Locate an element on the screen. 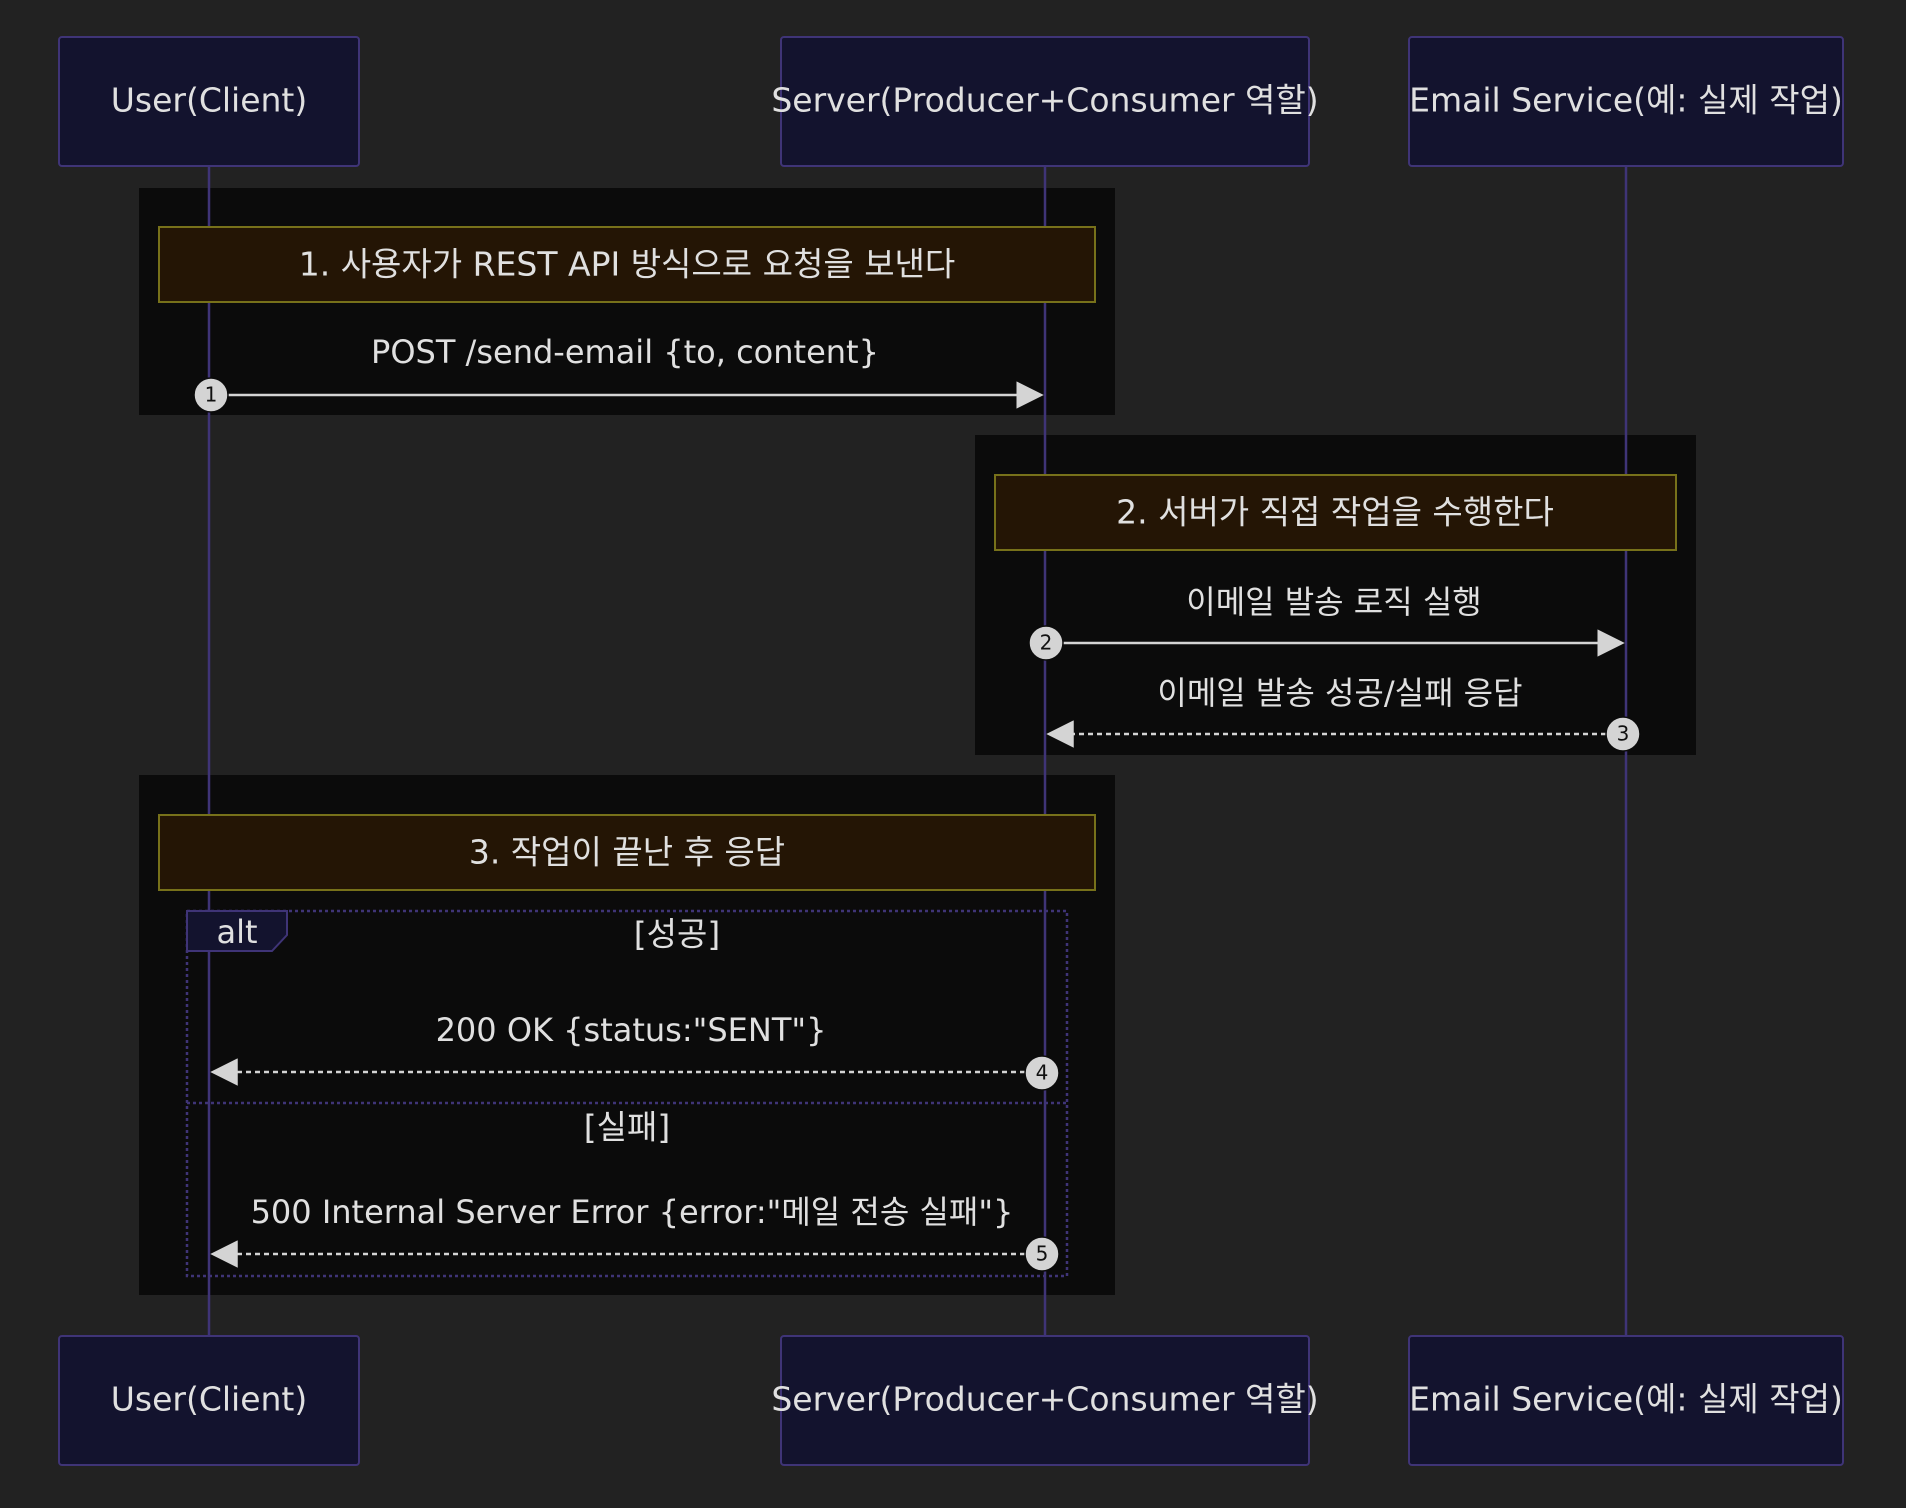  actor-server-bottom: Server(Producer+Consumer 역할) is located at coordinates (1045, 1400).